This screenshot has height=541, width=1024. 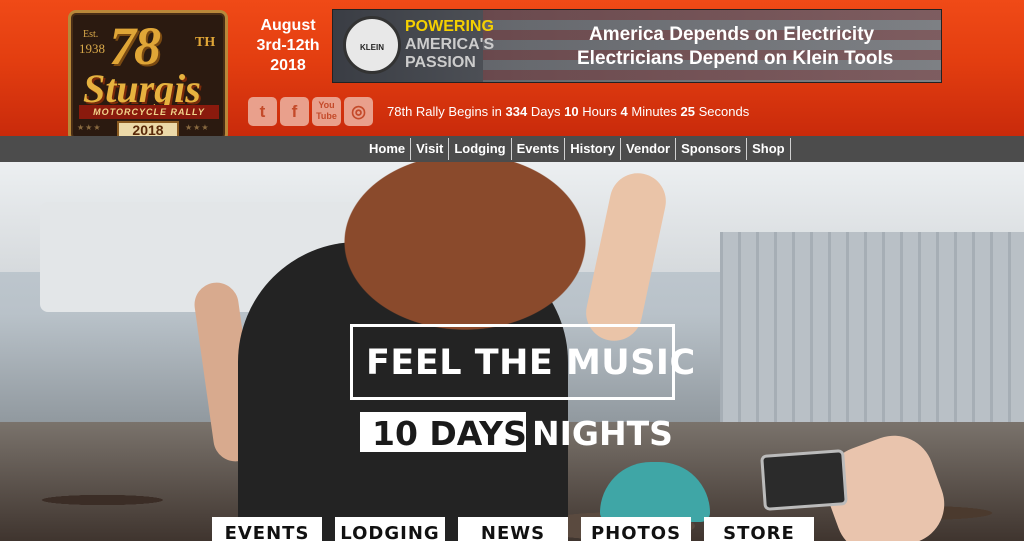 I want to click on logo-subtitle: MOTORCYCLE RALLY, so click(x=149, y=112).